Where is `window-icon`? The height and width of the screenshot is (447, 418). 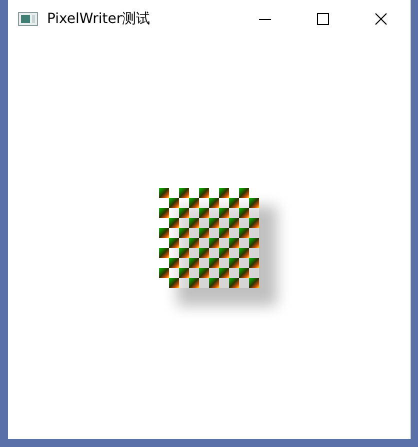 window-icon is located at coordinates (28, 19).